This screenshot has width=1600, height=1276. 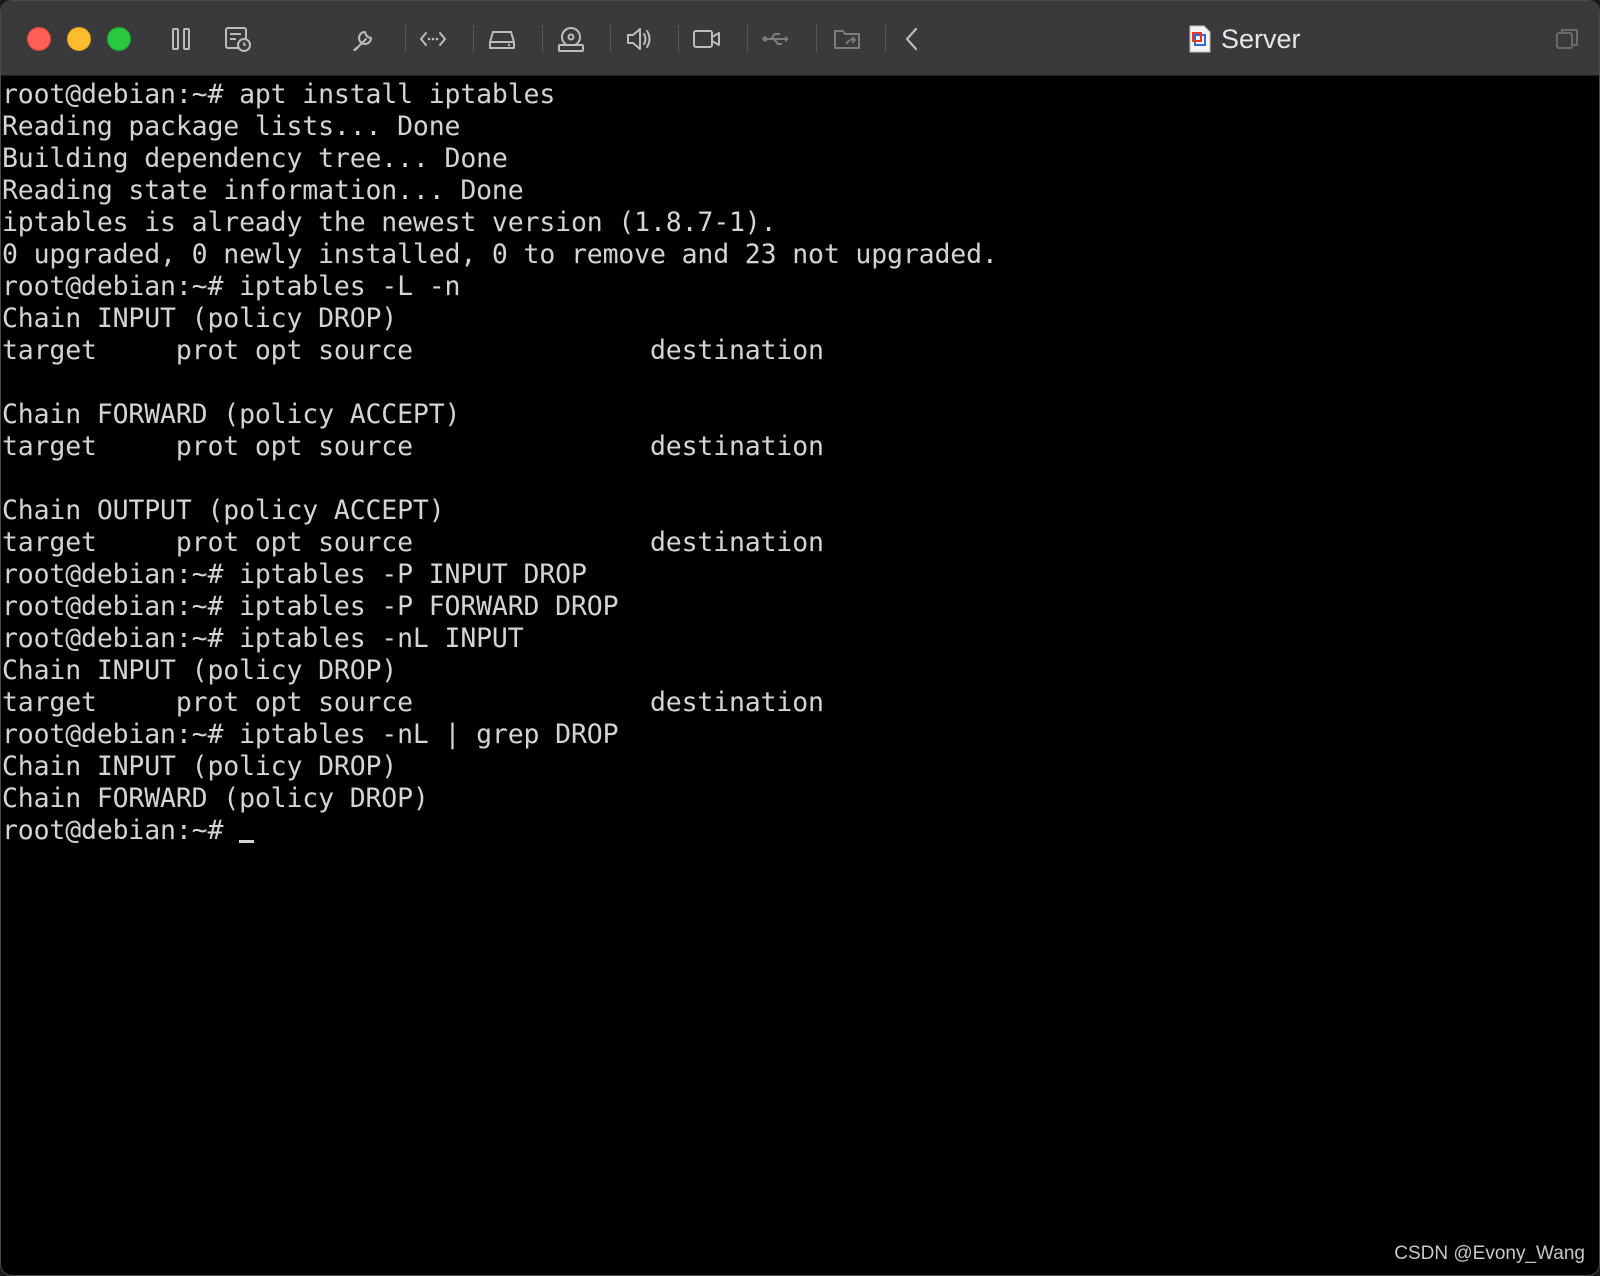 What do you see at coordinates (1567, 39) in the screenshot?
I see `fullscreen-windows-icon` at bounding box center [1567, 39].